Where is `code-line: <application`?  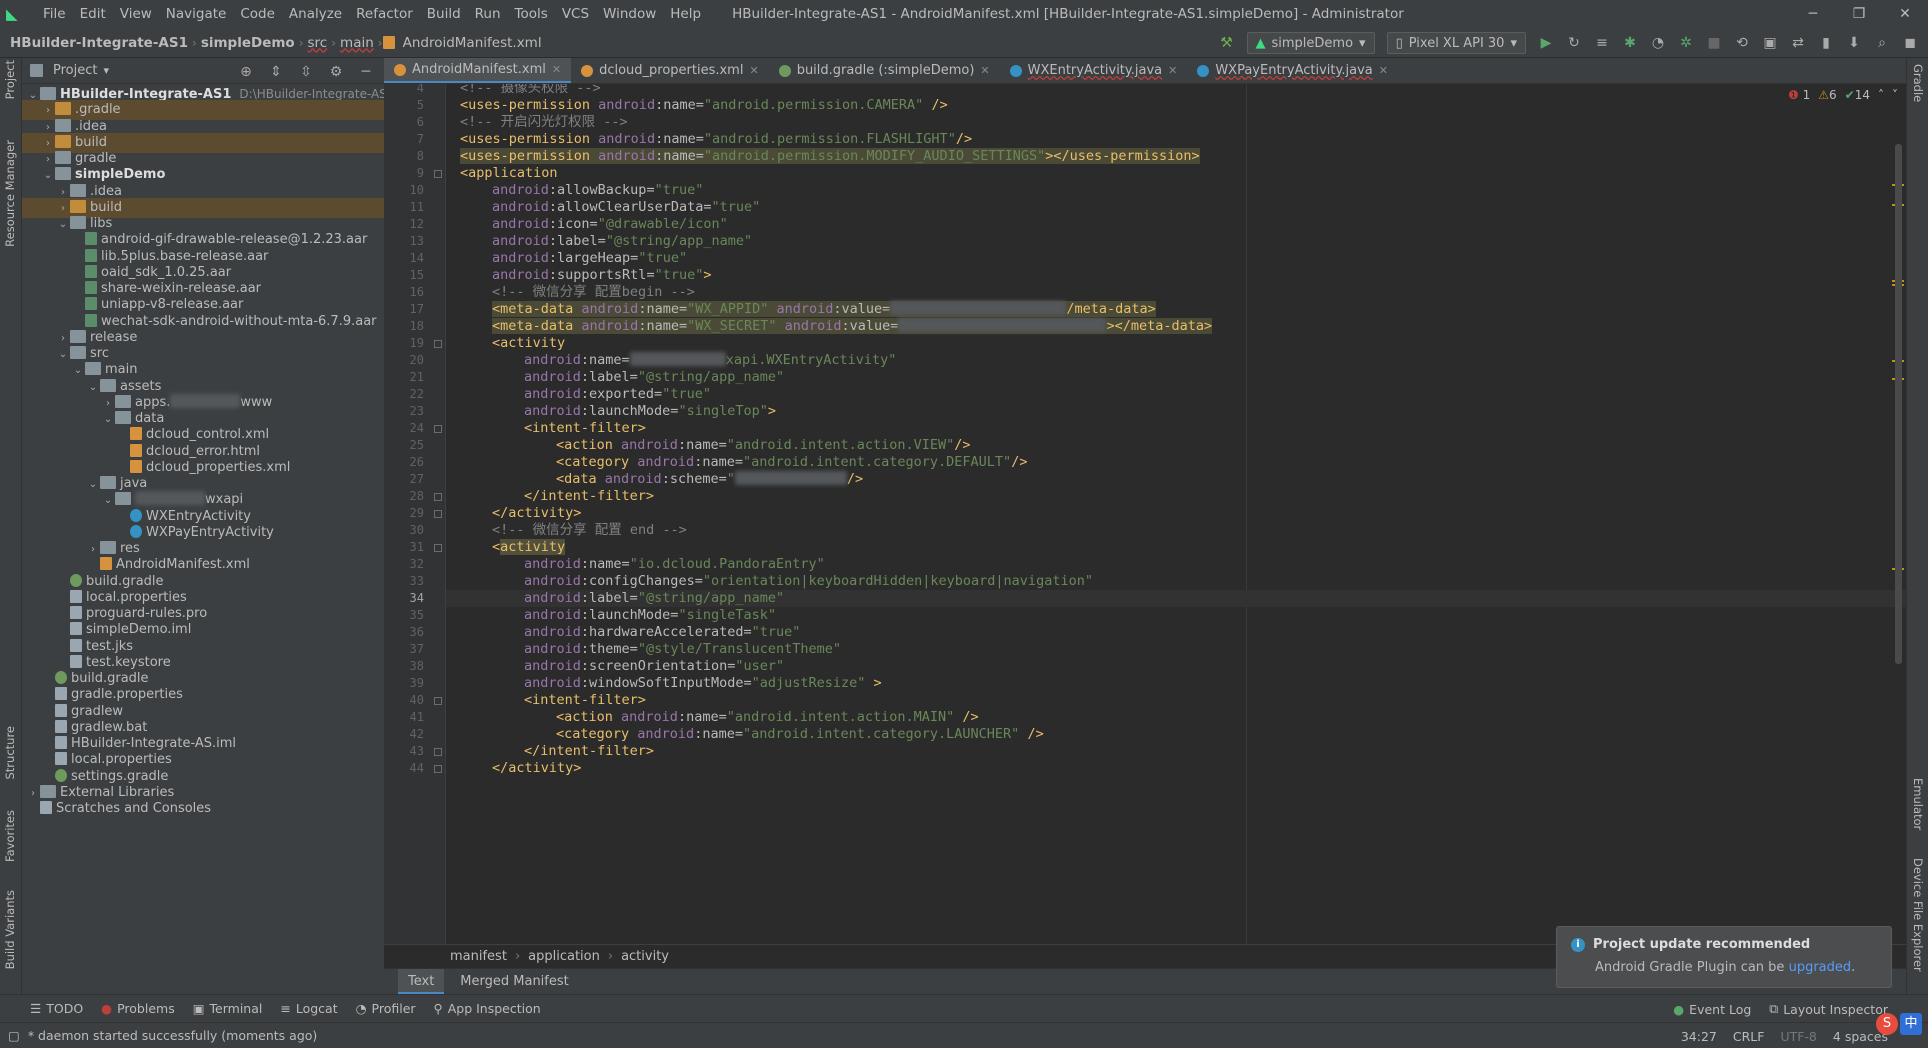
code-line: <application is located at coordinates (1176, 173).